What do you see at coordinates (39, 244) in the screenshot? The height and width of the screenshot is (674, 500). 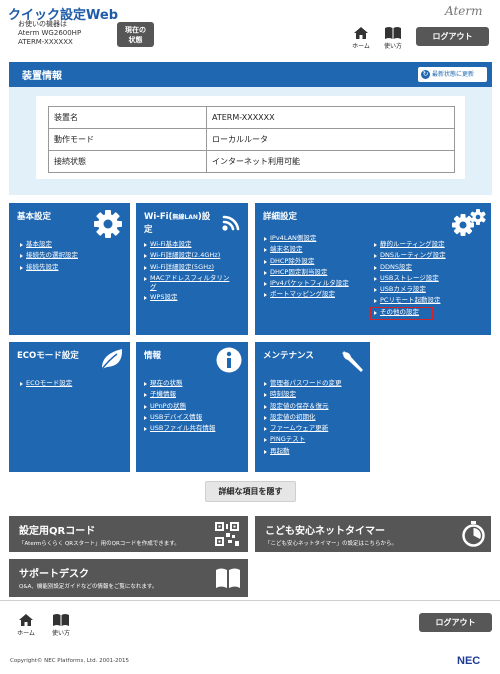 I see `link-basic-settings: 基本設定` at bounding box center [39, 244].